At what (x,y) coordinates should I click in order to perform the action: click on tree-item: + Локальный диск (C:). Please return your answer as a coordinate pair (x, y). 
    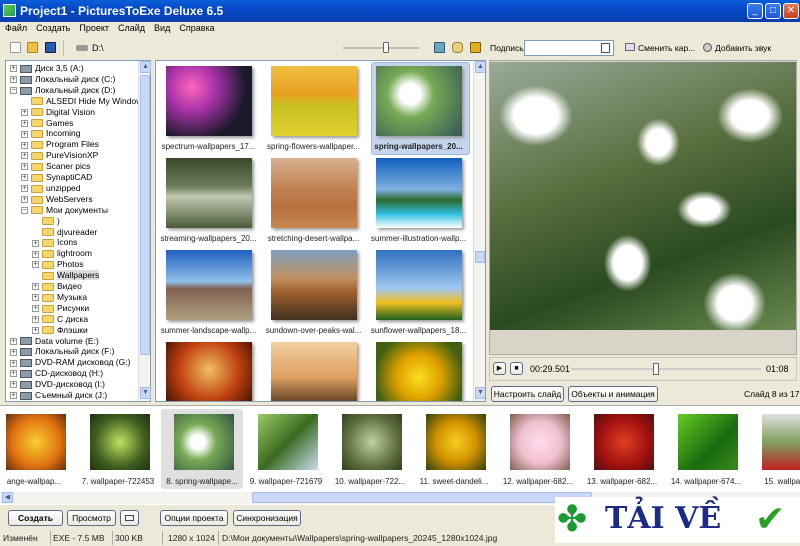
    Looking at the image, I should click on (62, 79).